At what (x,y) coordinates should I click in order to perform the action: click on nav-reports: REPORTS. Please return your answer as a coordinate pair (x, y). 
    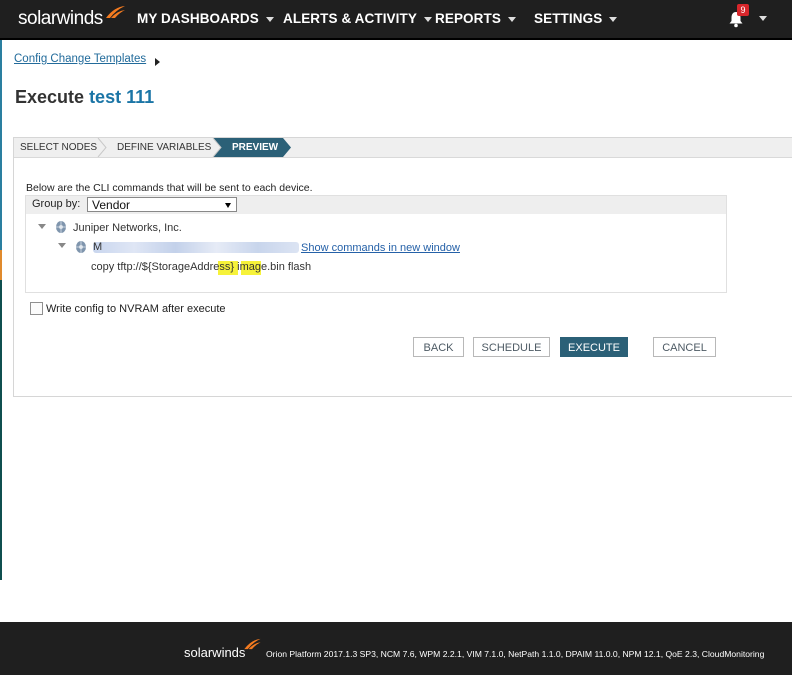
    Looking at the image, I should click on (475, 18).